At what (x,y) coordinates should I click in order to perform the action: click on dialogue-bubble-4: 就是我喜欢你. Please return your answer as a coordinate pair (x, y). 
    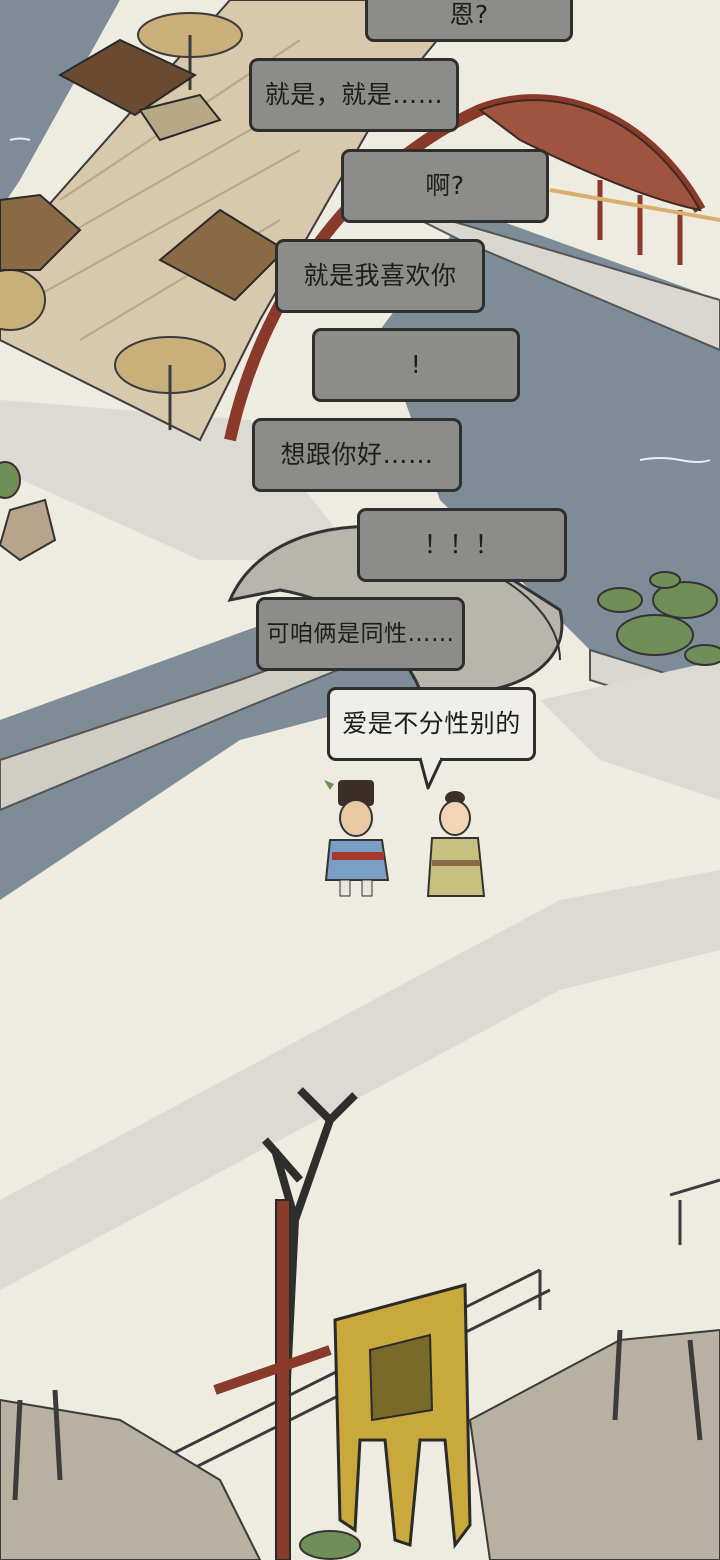
    Looking at the image, I should click on (380, 276).